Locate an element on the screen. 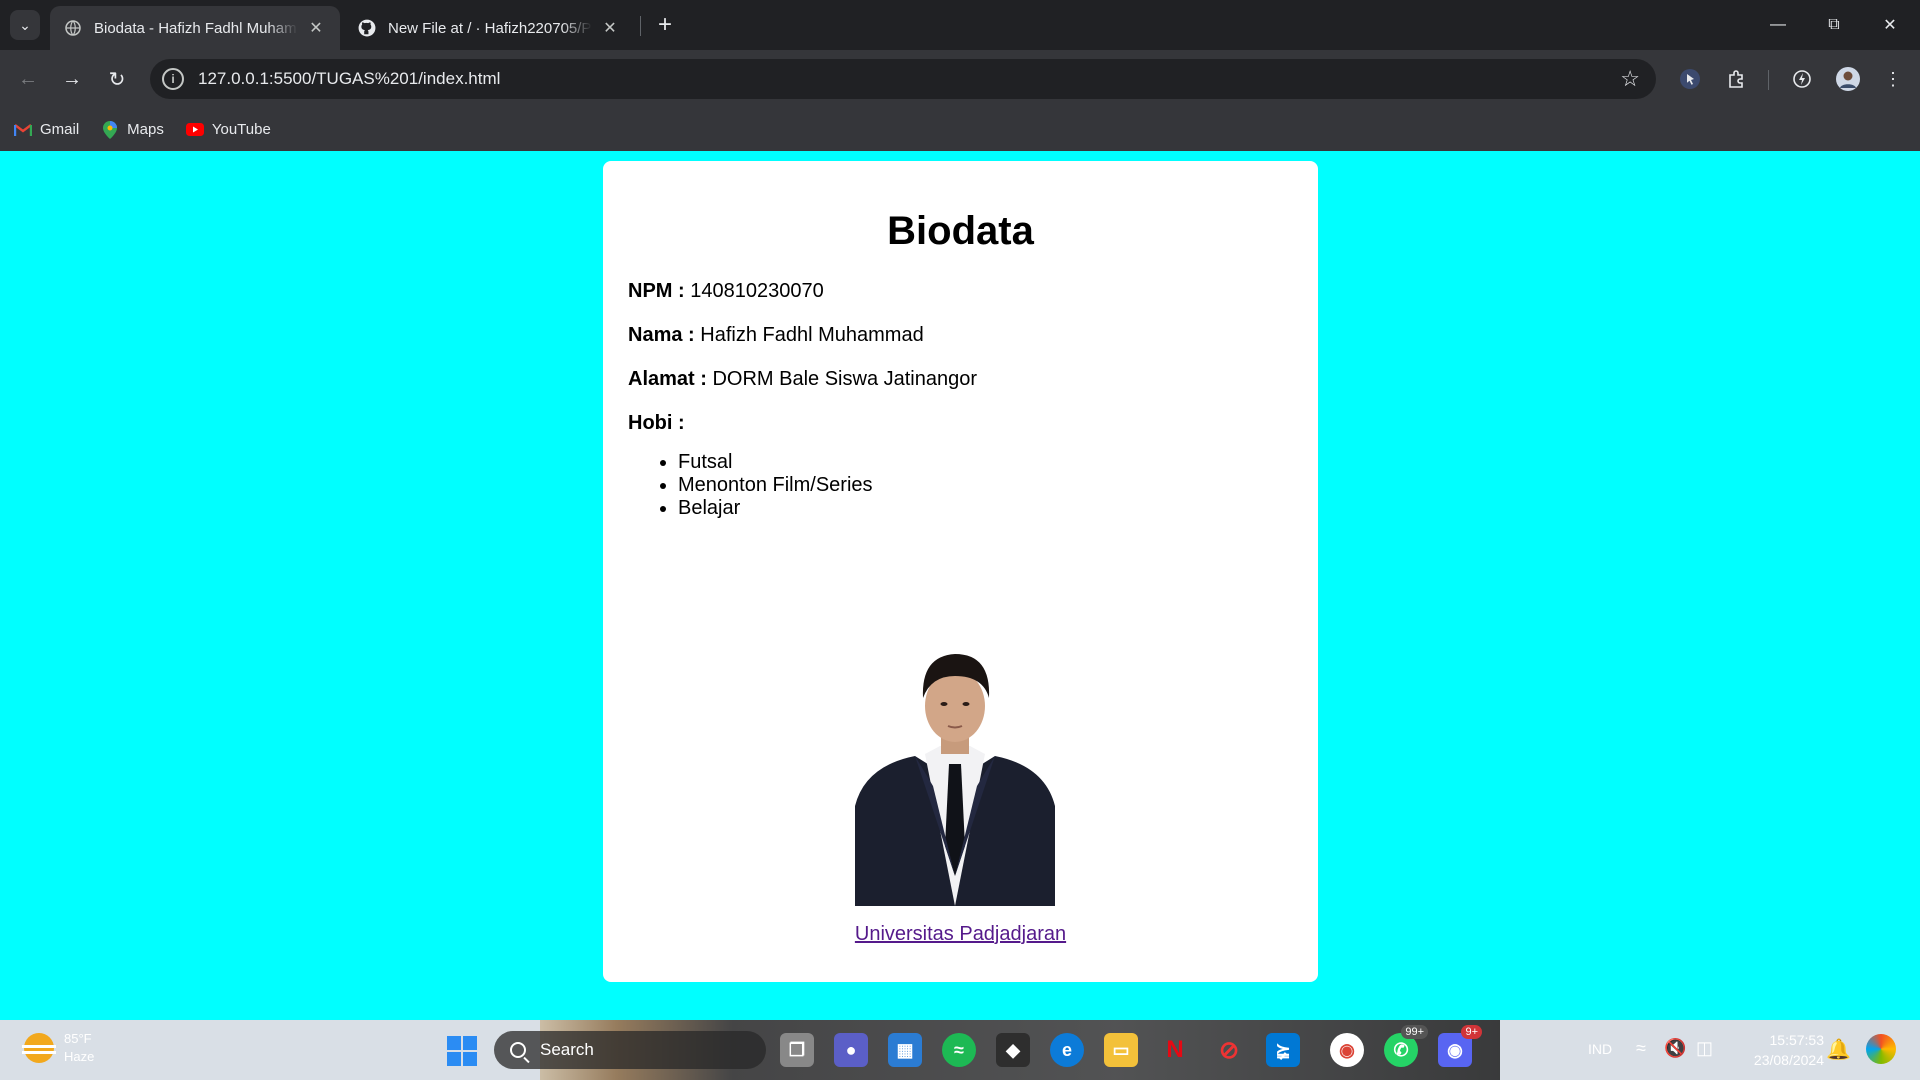 This screenshot has height=1080, width=1920. gmail-icon is located at coordinates (23, 130).